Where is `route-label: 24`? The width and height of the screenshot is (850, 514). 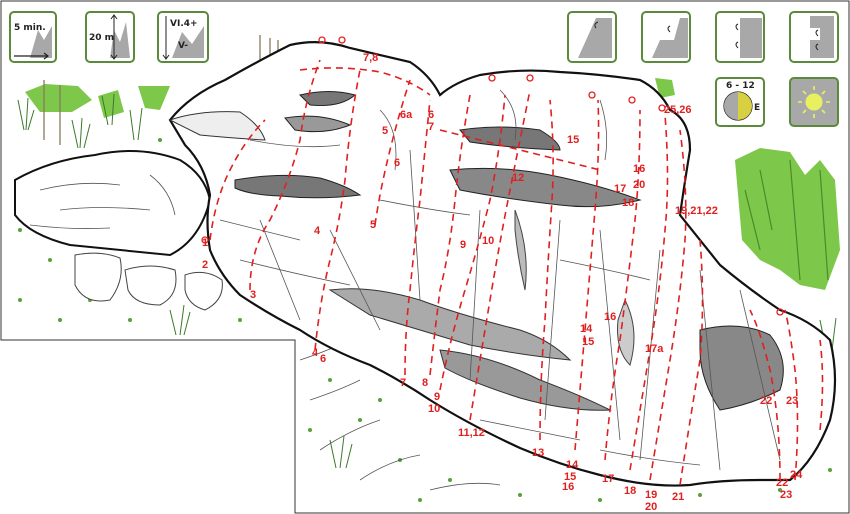
route-label: 24 is located at coordinates (796, 475).